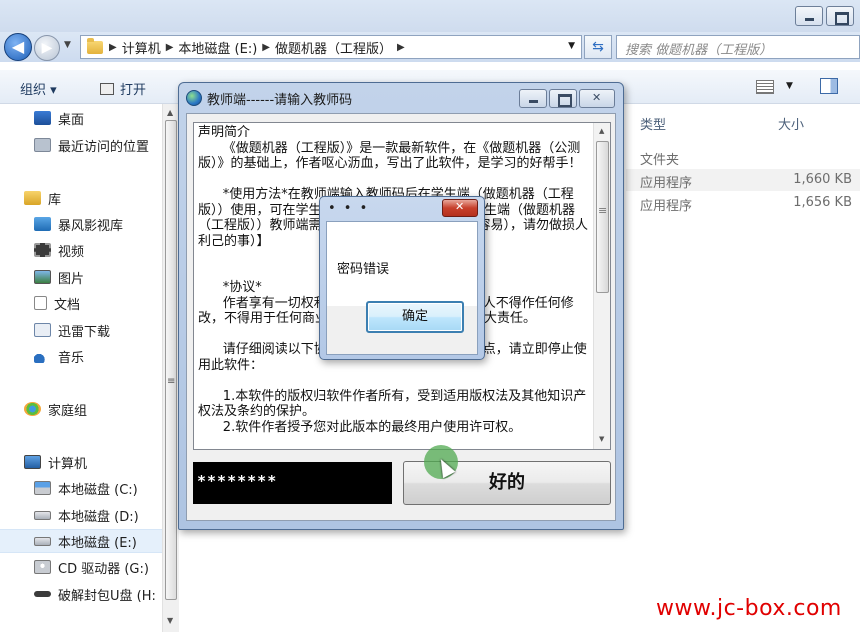  Describe the element at coordinates (42, 145) in the screenshot. I see `recent-places-icon` at that location.